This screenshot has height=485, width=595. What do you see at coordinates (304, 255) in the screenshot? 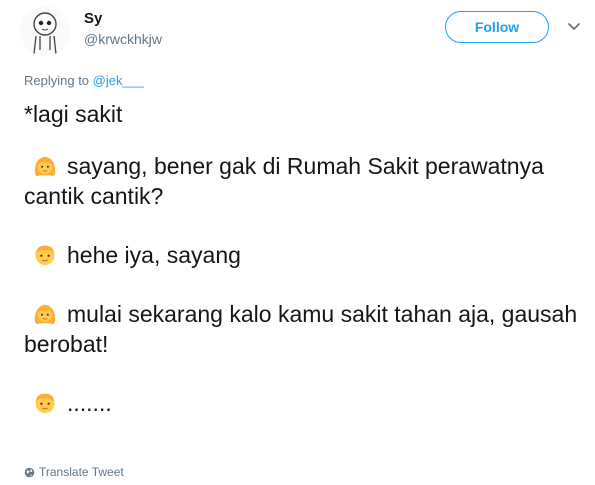
I see `tweet-line: hehe iya, sayang` at bounding box center [304, 255].